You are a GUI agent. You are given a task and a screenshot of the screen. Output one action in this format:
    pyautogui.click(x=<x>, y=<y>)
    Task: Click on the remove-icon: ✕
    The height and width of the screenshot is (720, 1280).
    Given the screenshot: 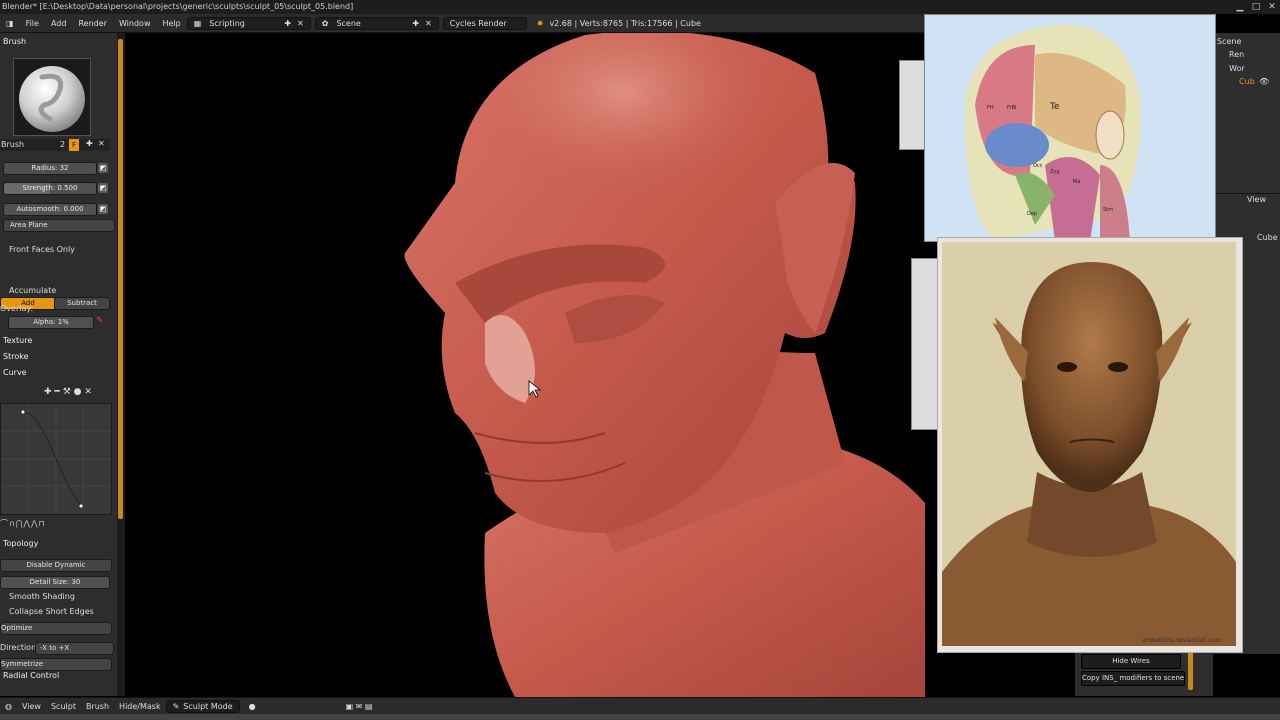 What is the action you would take?
    pyautogui.click(x=300, y=23)
    